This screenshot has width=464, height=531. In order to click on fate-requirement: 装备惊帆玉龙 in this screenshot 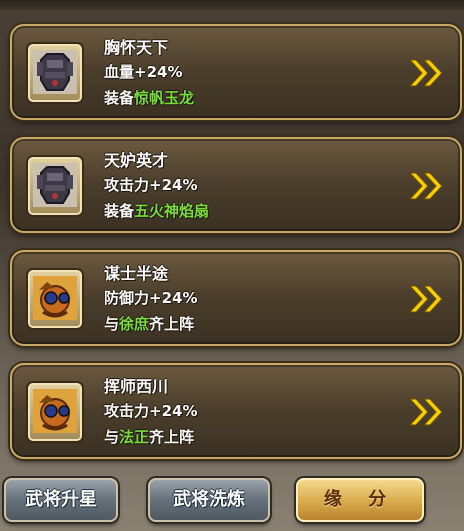, I will do `click(149, 97)`.